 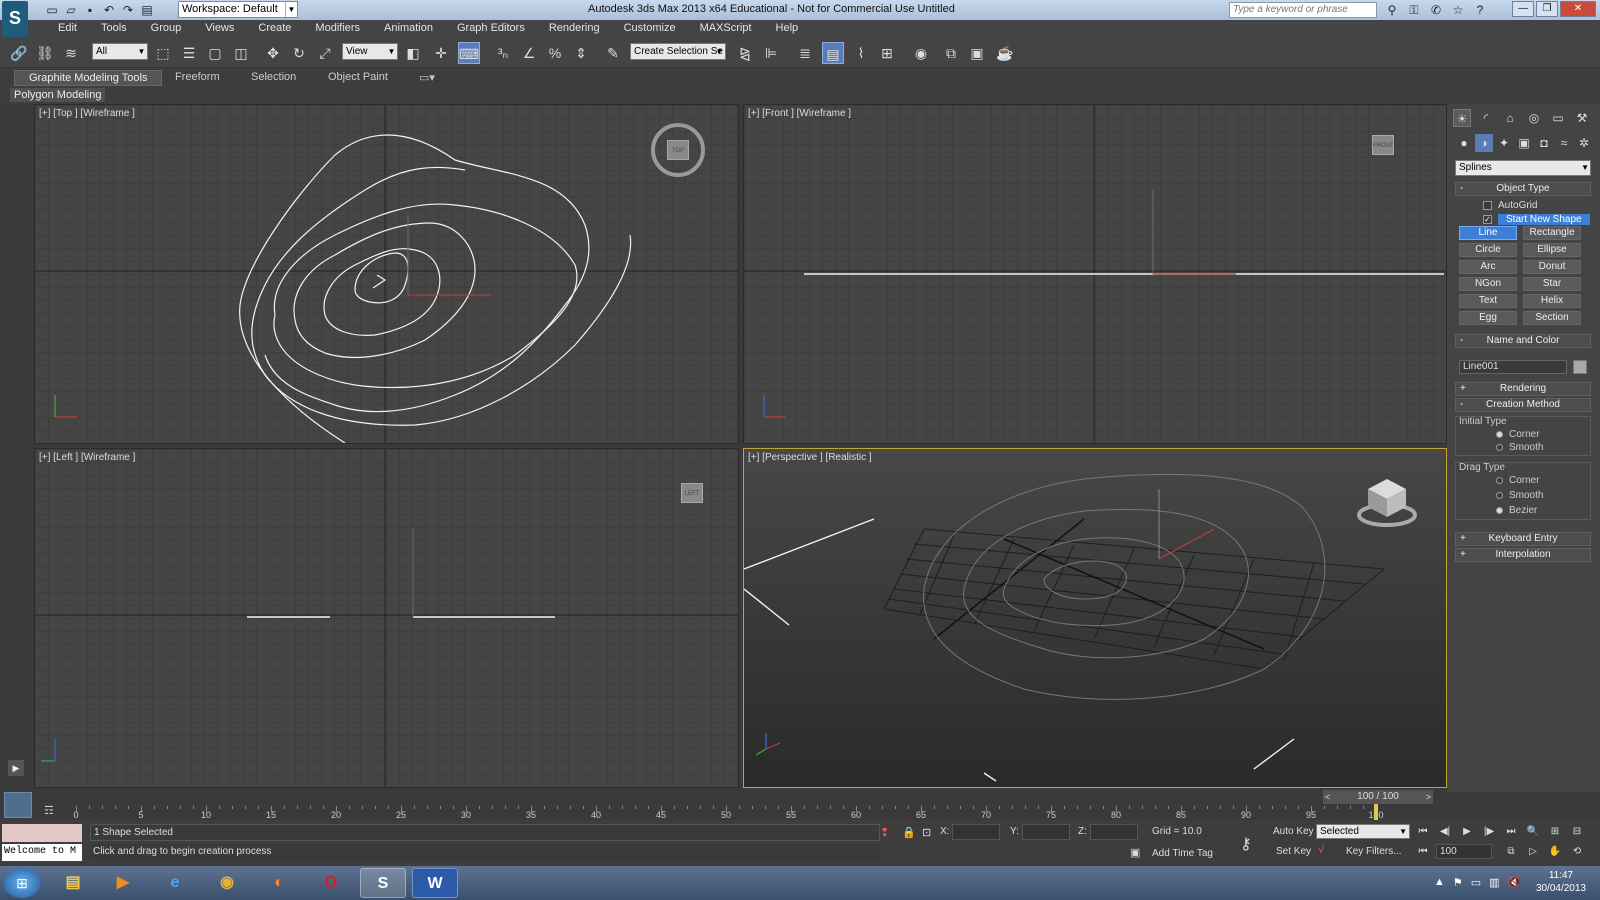 I want to click on key-mode-dropdown: Selected ▼, so click(x=1363, y=831).